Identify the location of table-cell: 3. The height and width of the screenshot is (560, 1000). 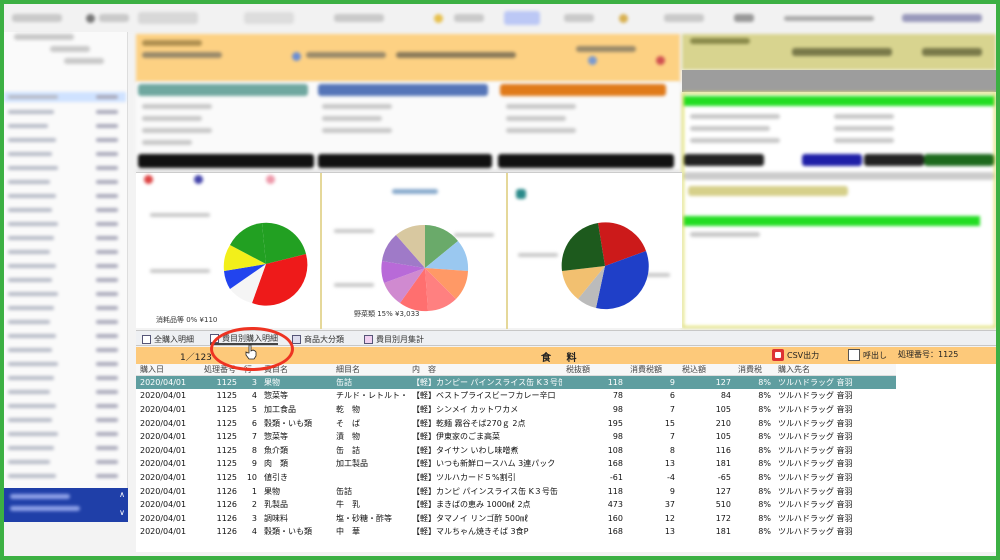
(254, 518).